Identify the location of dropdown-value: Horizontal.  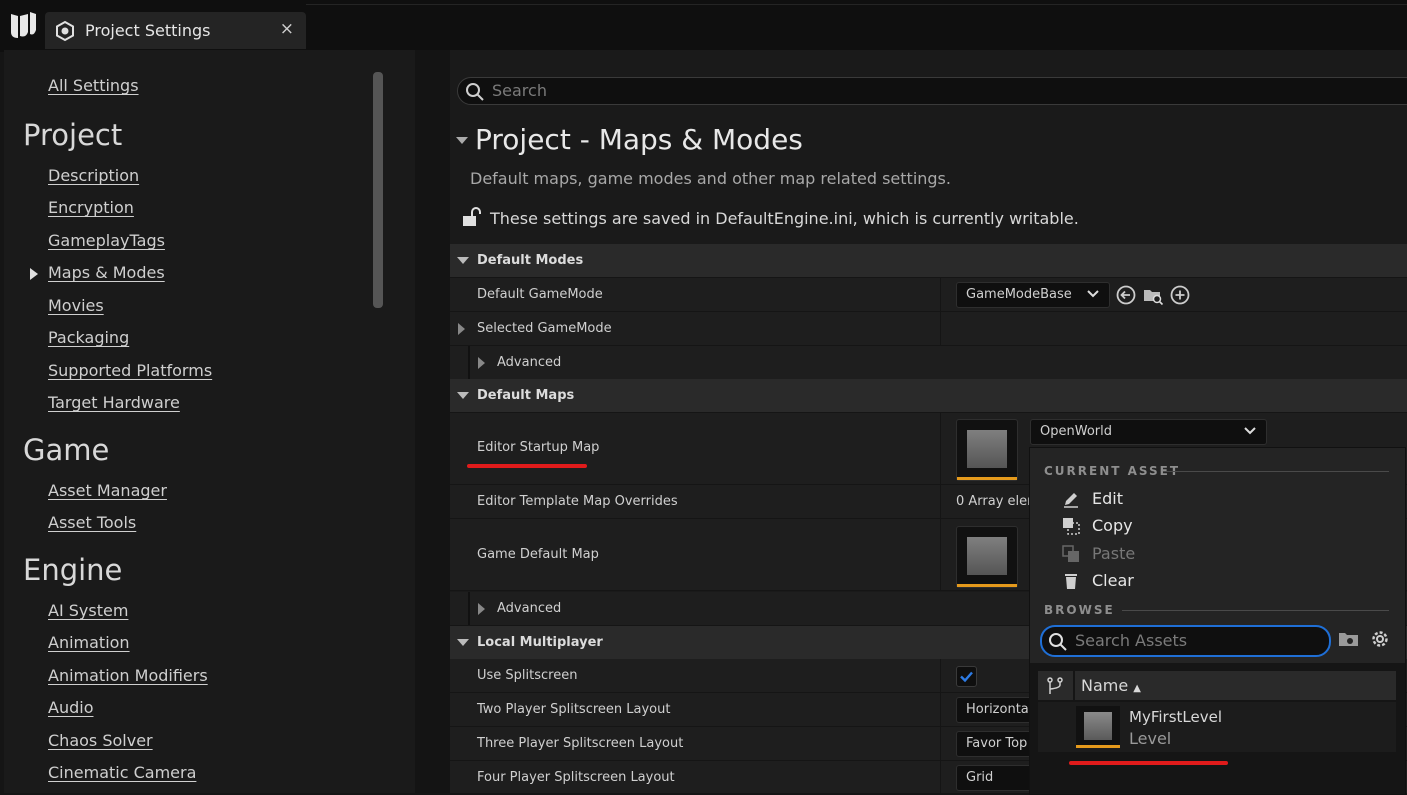
(999, 709).